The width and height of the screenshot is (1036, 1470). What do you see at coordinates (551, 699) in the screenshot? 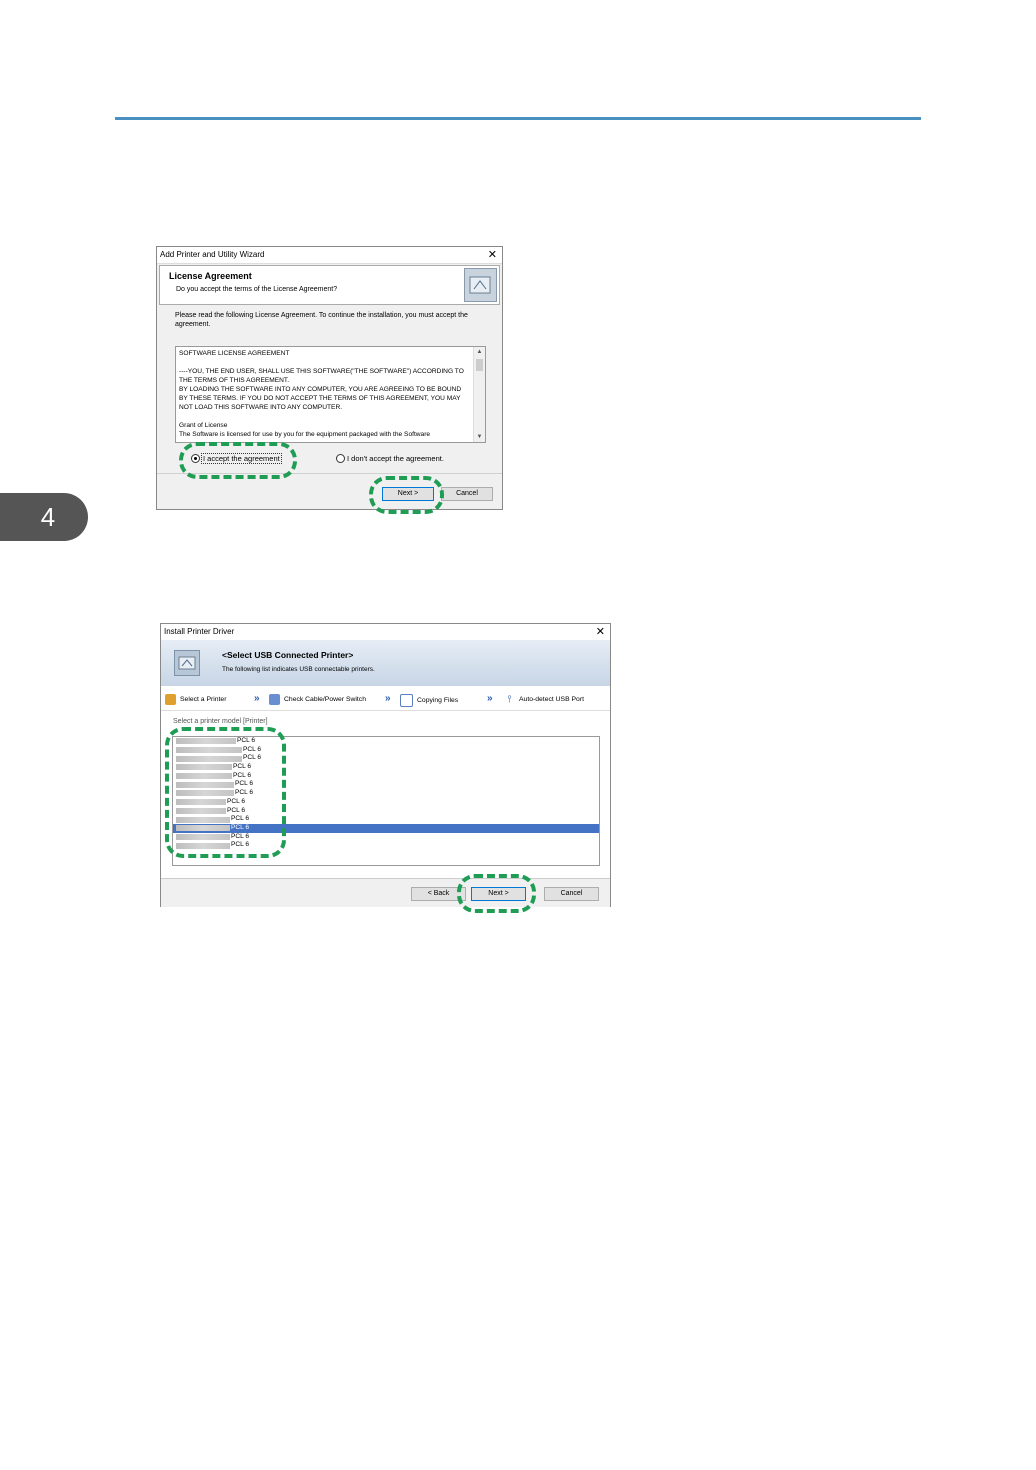
I see `step-label: Auto-detect USB Port` at bounding box center [551, 699].